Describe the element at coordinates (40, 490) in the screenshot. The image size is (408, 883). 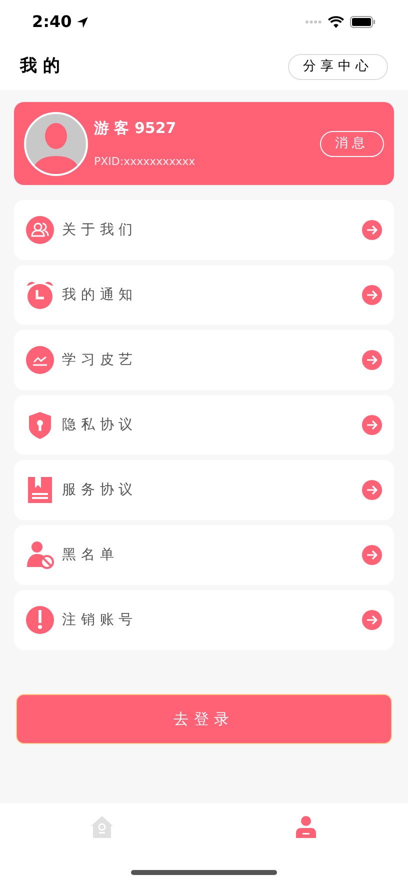
I see `document-icon` at that location.